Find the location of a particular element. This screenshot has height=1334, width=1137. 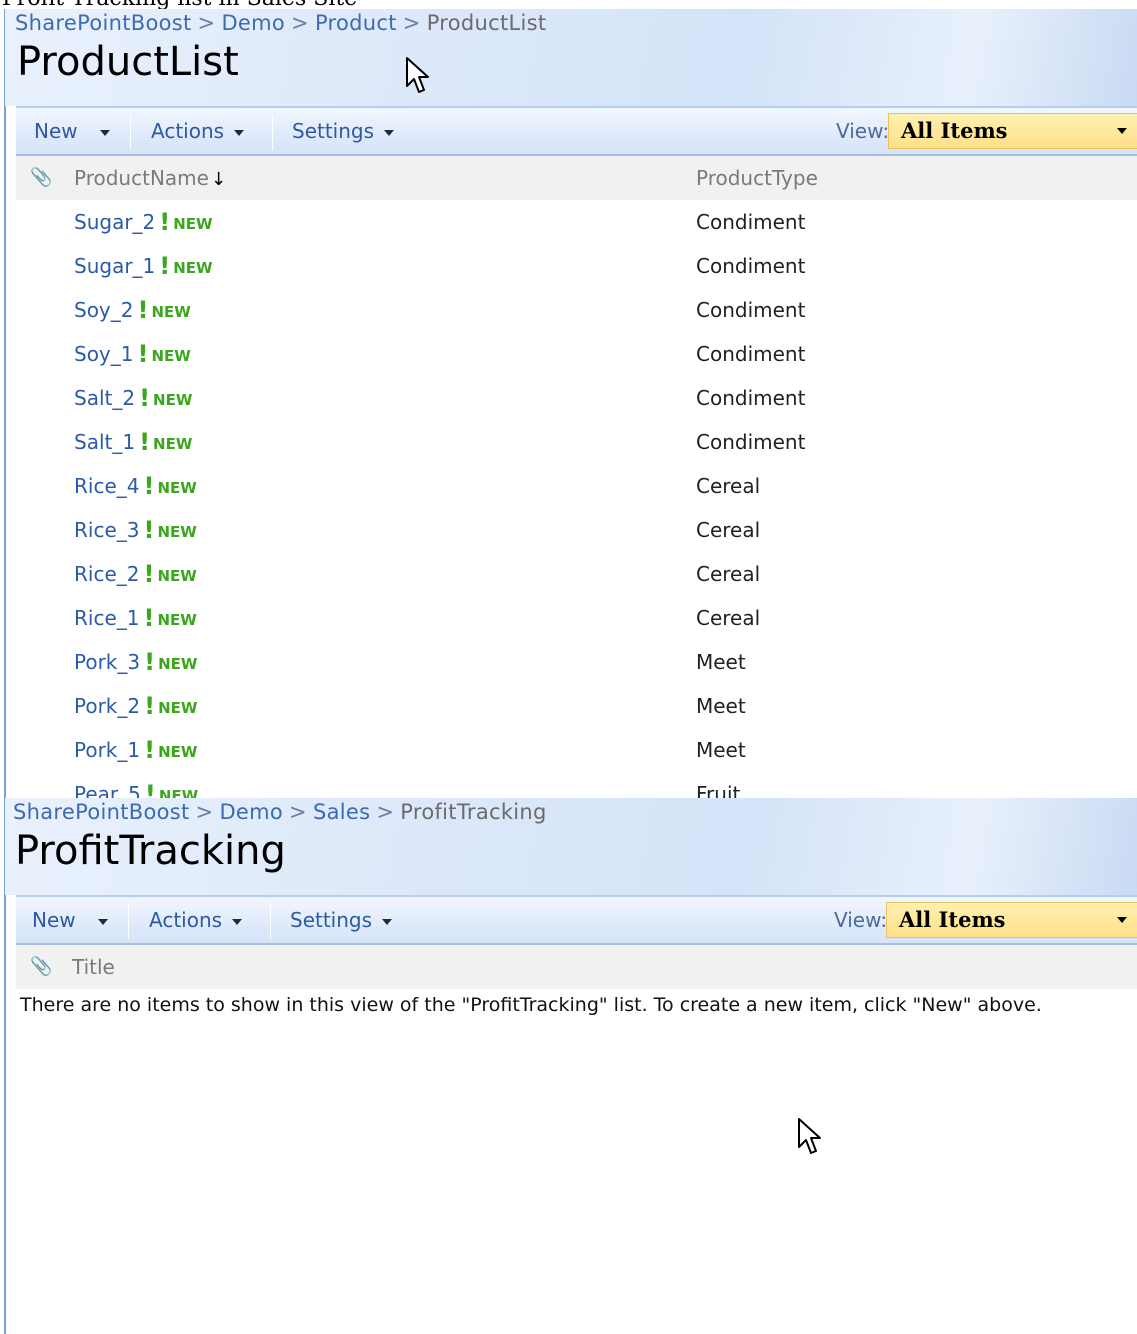

product-name-link: Soy_1! NEW is located at coordinates (132, 355).